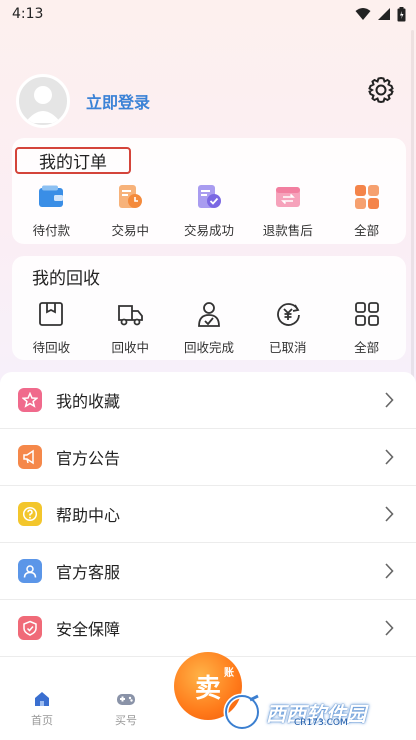  I want to click on sell-small-label: 账, so click(229, 673).